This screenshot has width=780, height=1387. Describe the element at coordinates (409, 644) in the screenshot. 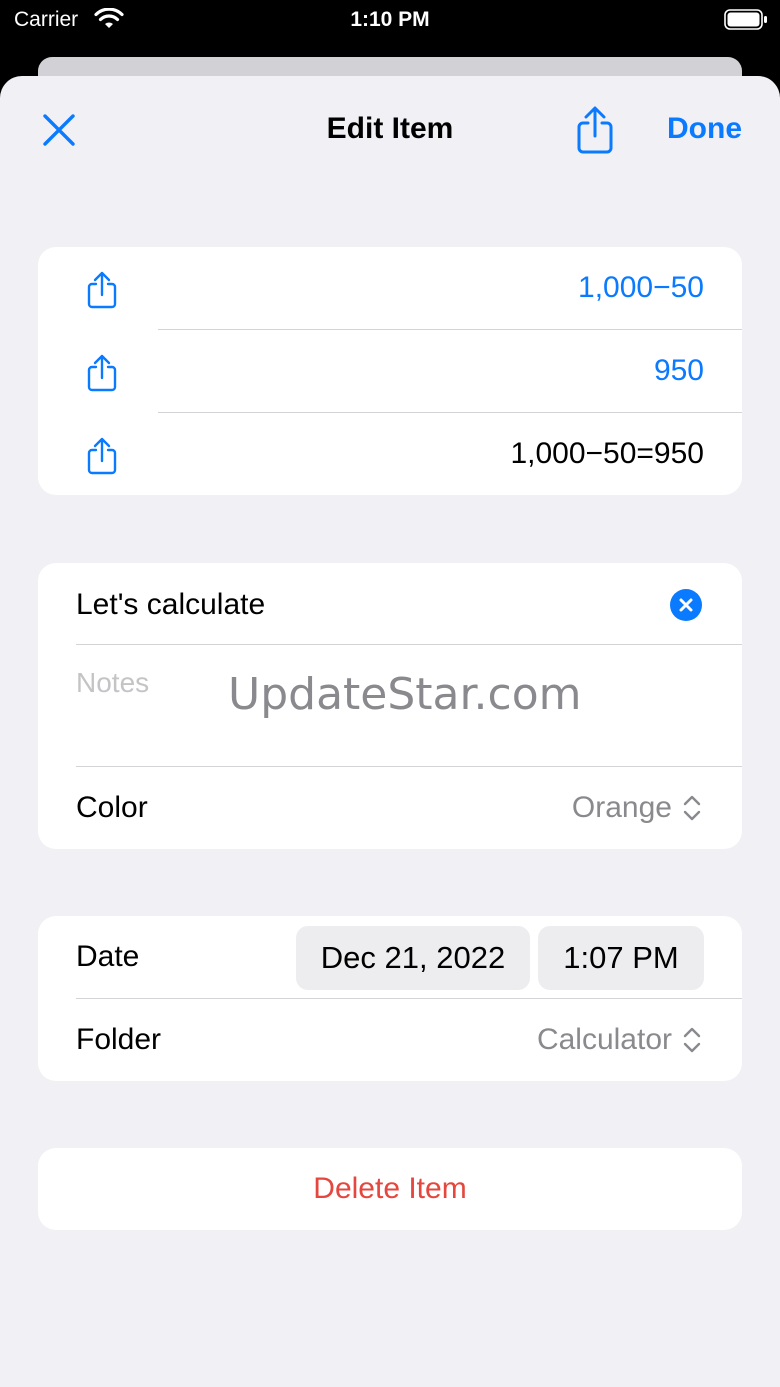

I see `divider` at that location.